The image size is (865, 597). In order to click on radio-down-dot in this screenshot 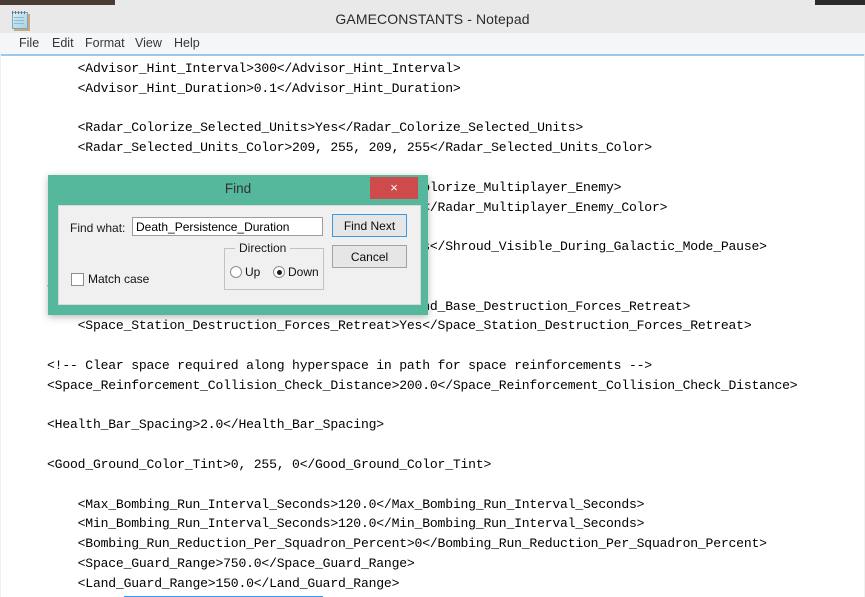, I will do `click(279, 272)`.